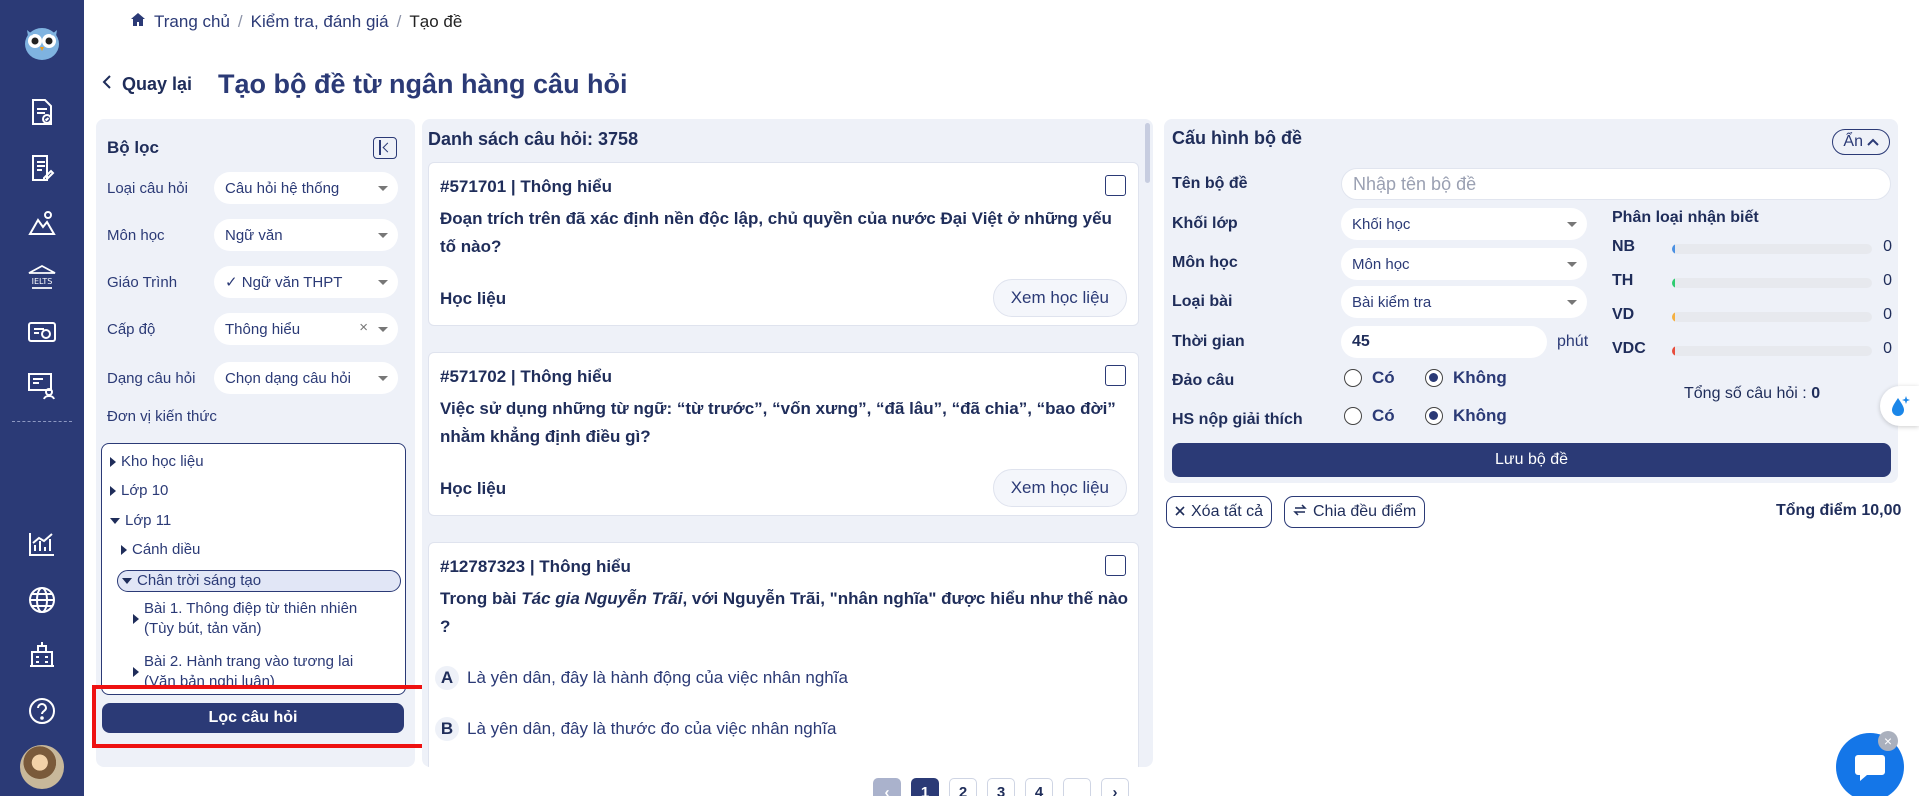 The width and height of the screenshot is (1919, 796). Describe the element at coordinates (145, 490) in the screenshot. I see `tree-item-label: Lớp 10` at that location.